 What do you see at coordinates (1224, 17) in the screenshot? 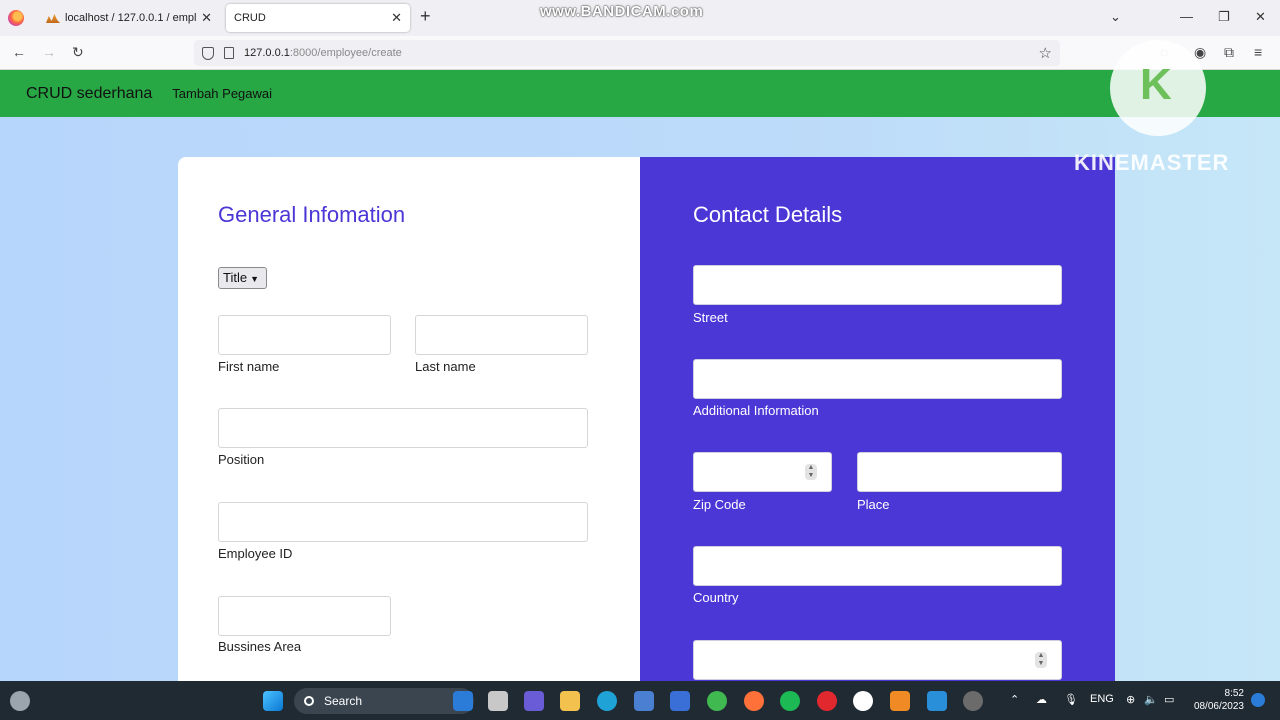
I see `maximize-button: ❐` at bounding box center [1224, 17].